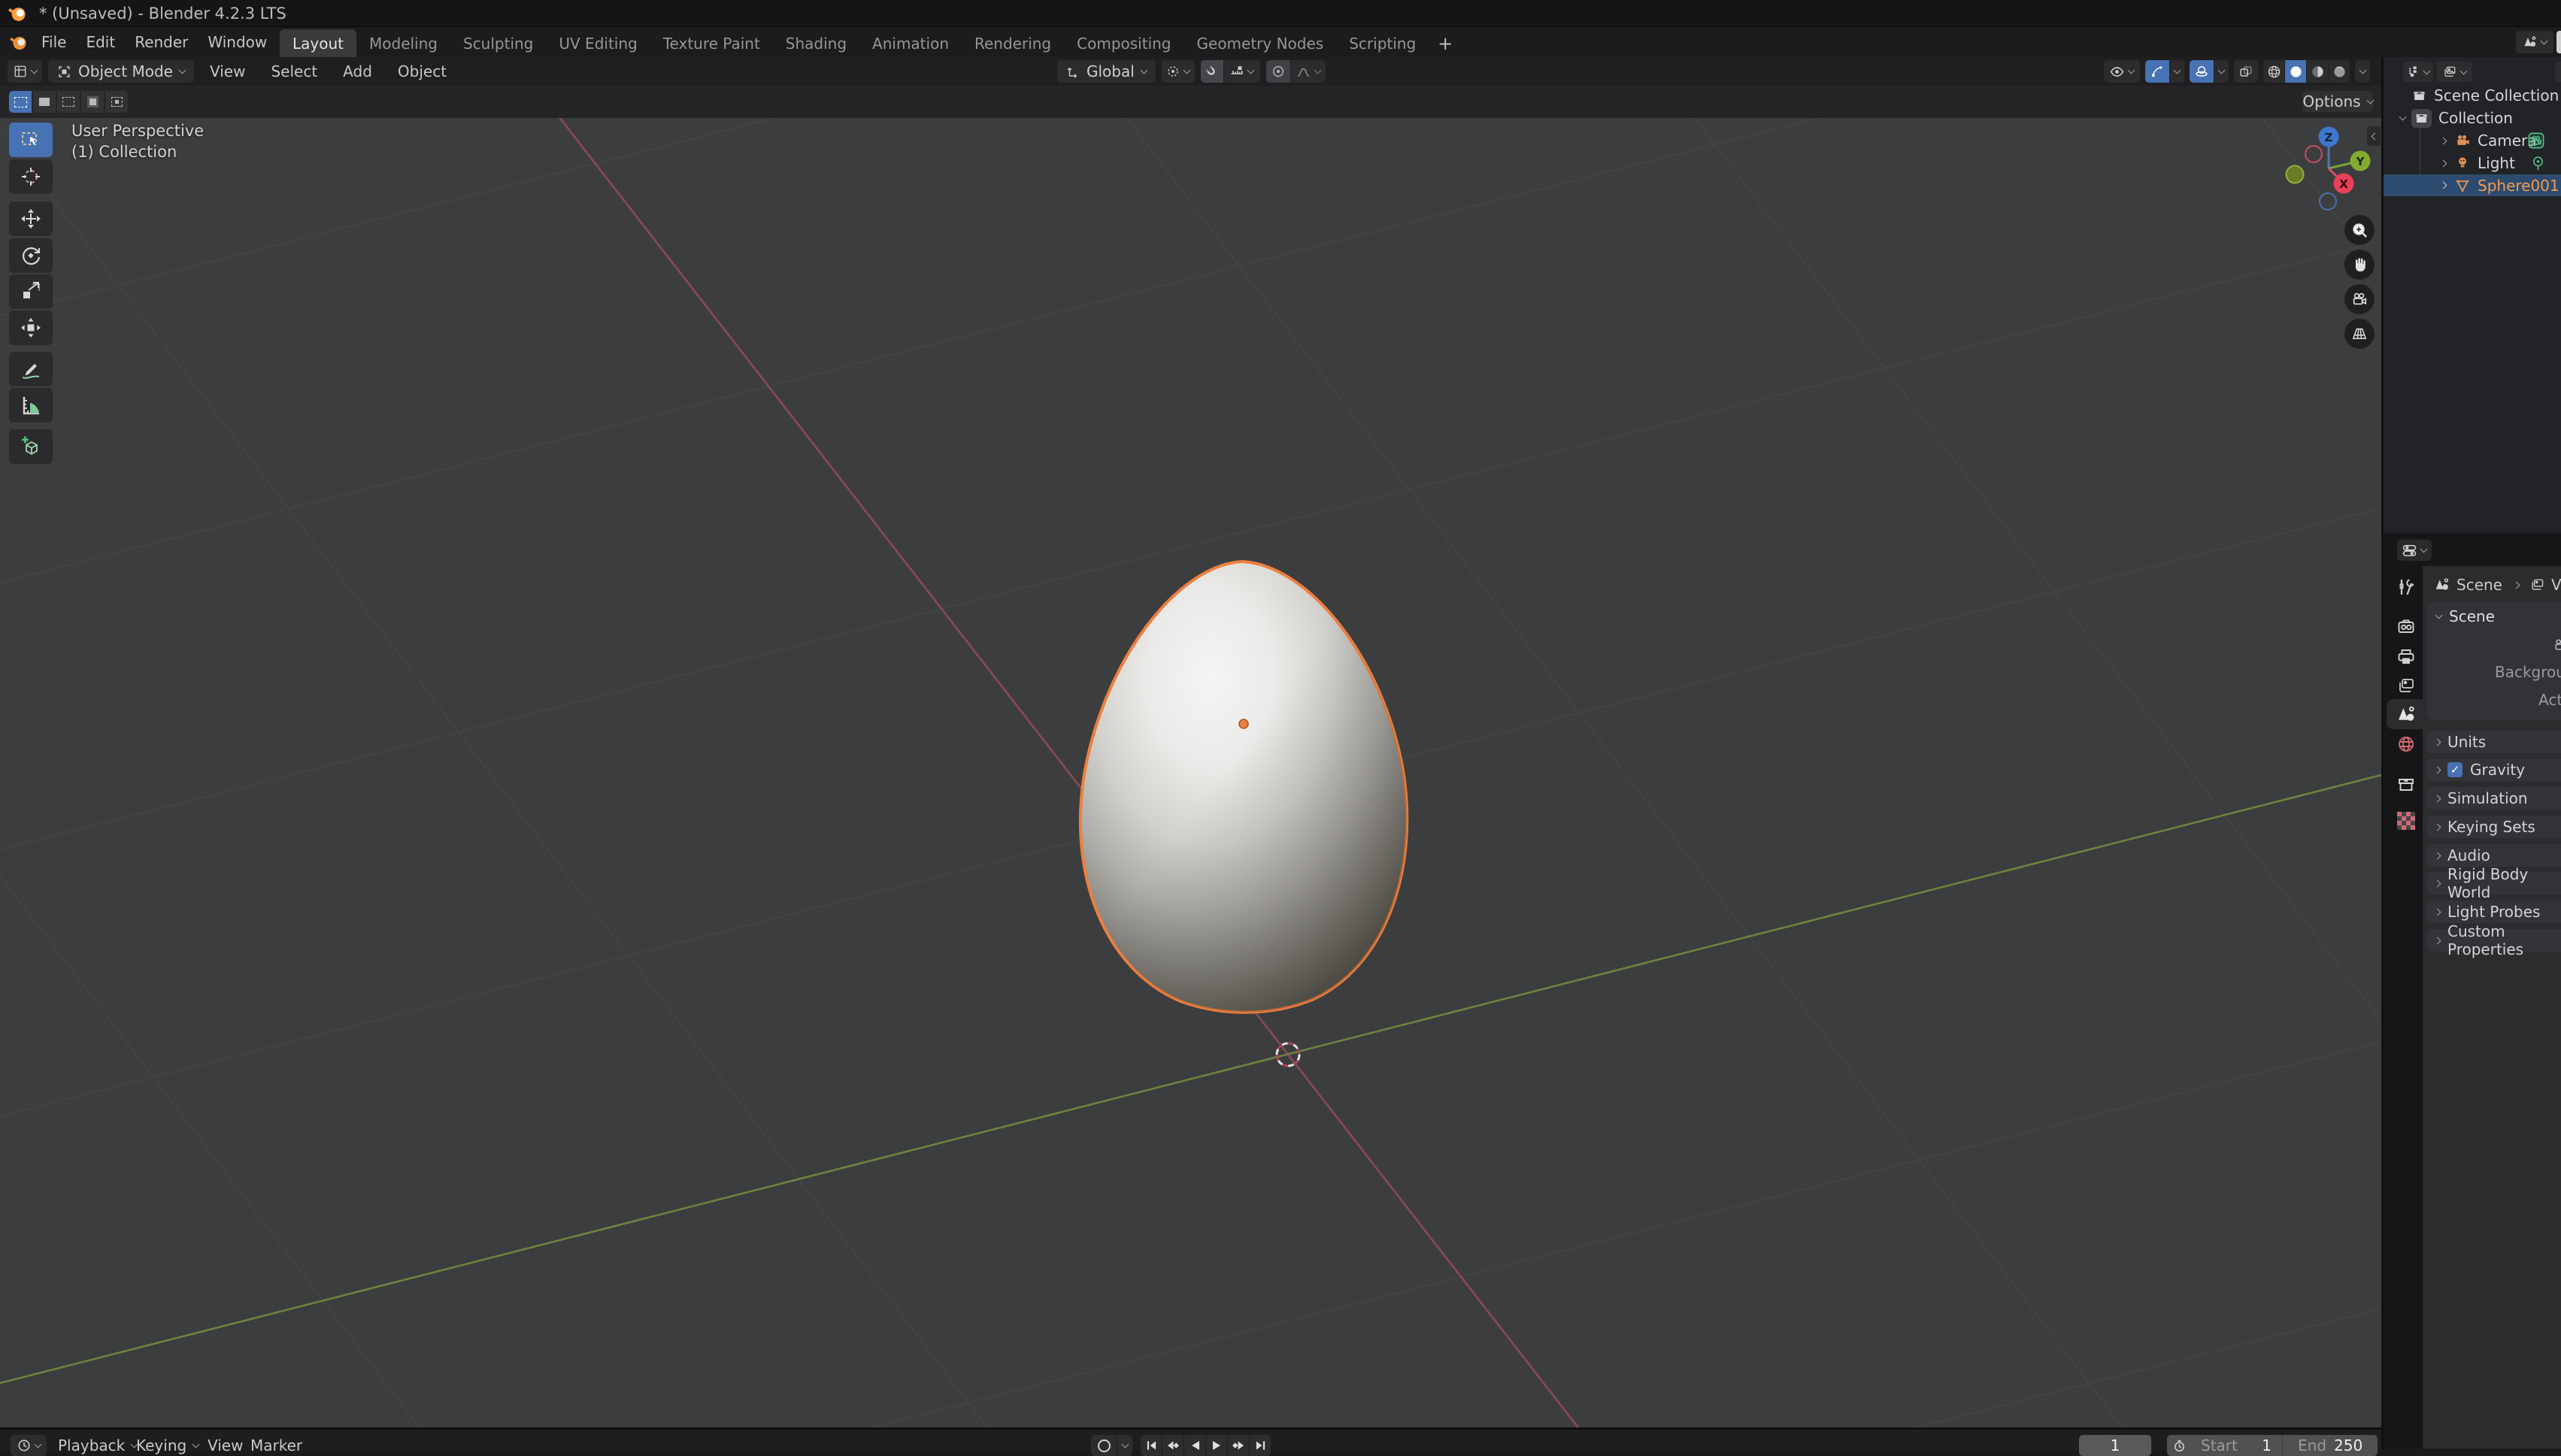  What do you see at coordinates (2330, 1445) in the screenshot?
I see `end-frame-field: End 250` at bounding box center [2330, 1445].